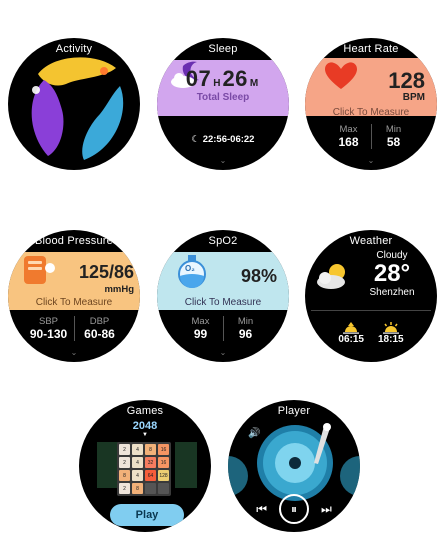  I want to click on player-controls: ⏮ ⏸ ⏭, so click(294, 509).